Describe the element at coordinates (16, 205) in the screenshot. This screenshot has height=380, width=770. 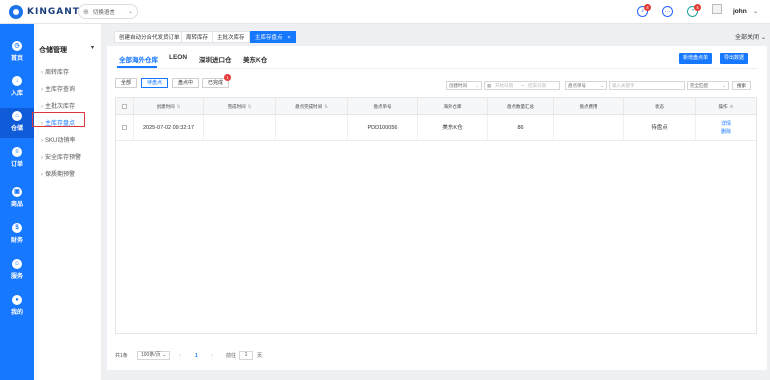
I see `nav-label: 商品` at that location.